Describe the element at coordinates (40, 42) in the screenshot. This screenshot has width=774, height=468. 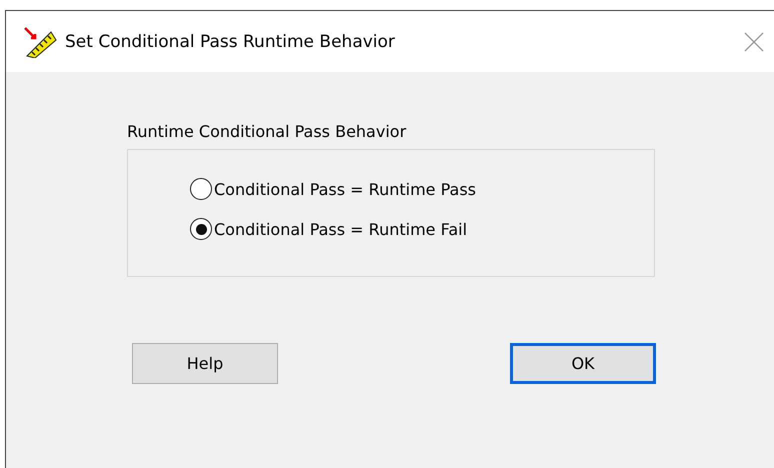
I see `ruler-icon` at that location.